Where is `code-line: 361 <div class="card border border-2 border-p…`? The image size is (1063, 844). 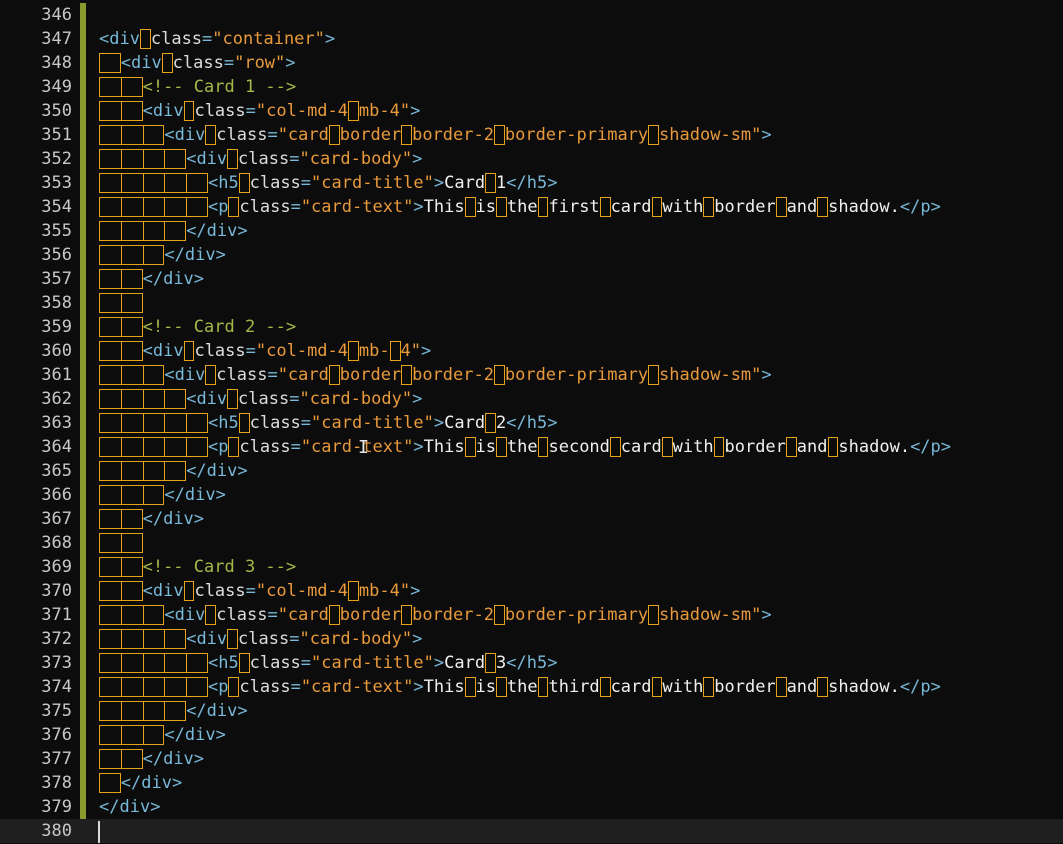
code-line: 361 <div class="card border border-2 border-p… is located at coordinates (531, 375).